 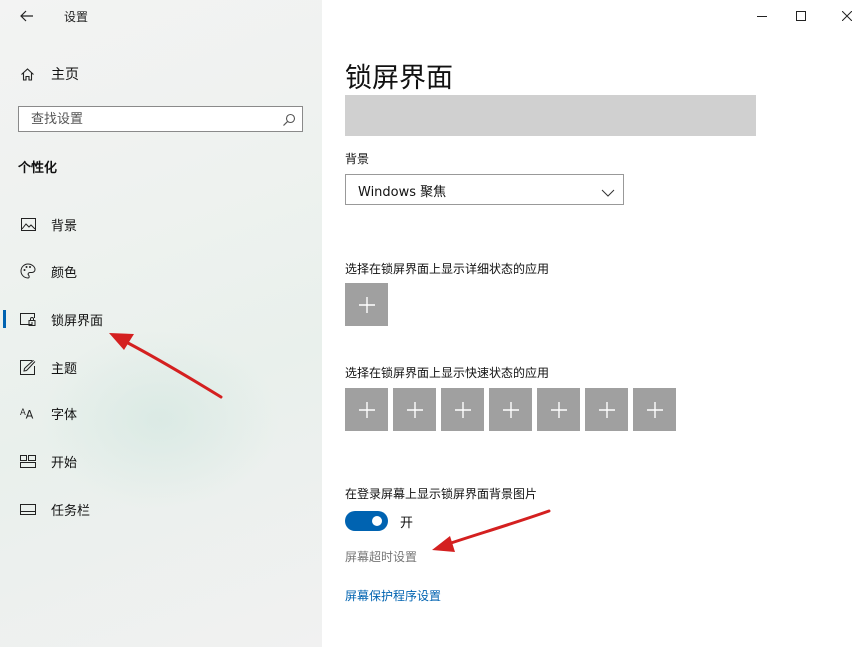 What do you see at coordinates (366, 521) in the screenshot?
I see `signin-background-toggle` at bounding box center [366, 521].